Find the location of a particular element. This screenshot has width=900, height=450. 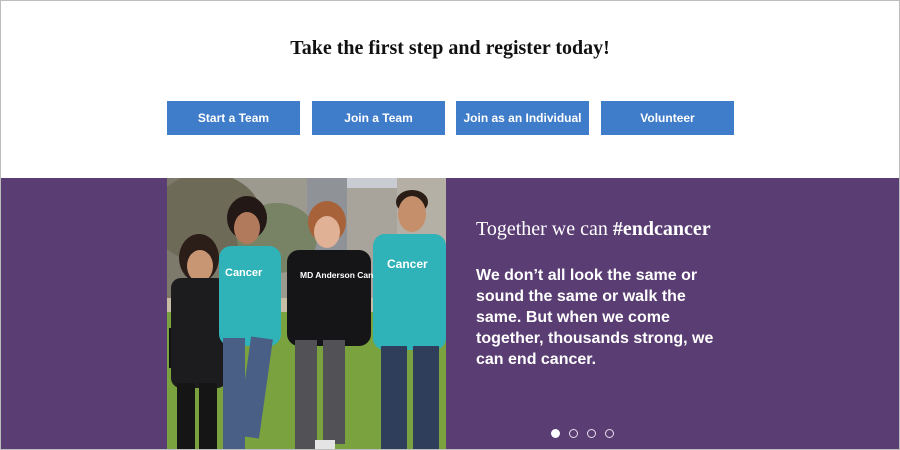

carousel-pagination is located at coordinates (584, 435).